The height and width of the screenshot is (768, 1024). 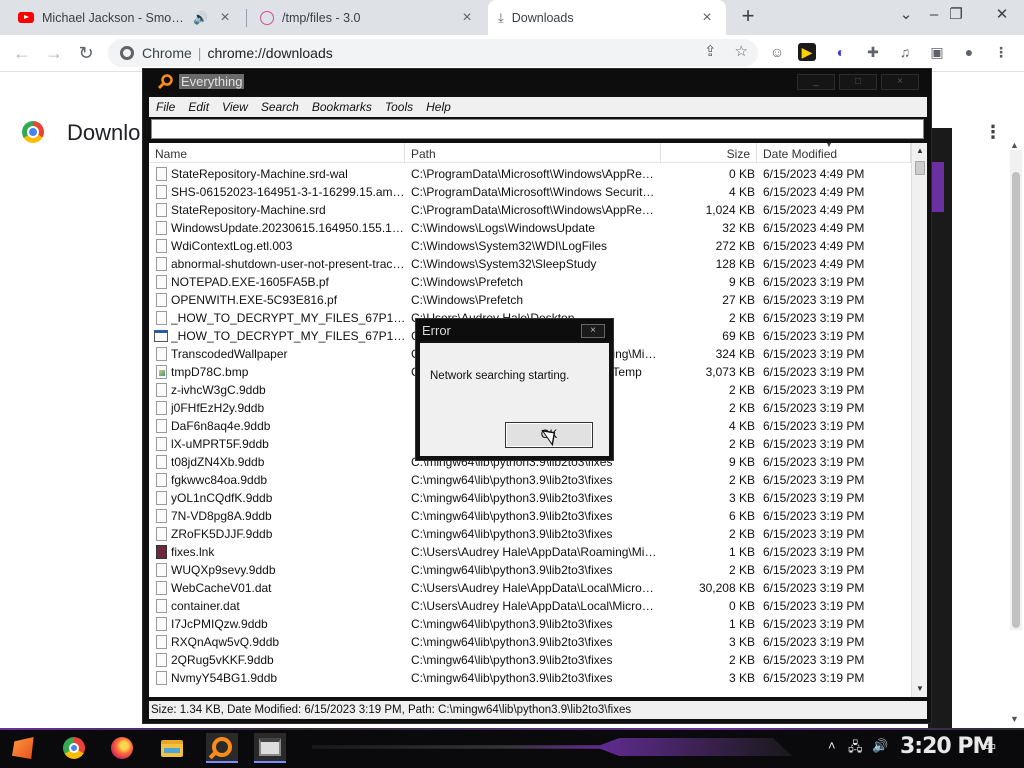 I want to click on address-bar: Chrome | chrome://downloads ⇪ ☆, so click(x=433, y=53).